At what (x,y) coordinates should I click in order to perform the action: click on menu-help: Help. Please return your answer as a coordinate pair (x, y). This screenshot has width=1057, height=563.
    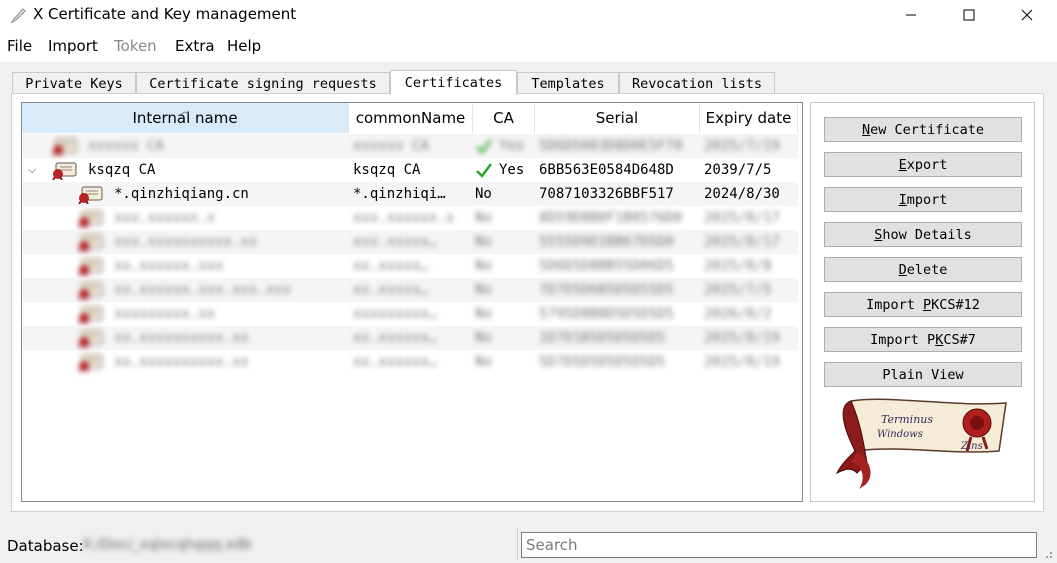
    Looking at the image, I should click on (244, 46).